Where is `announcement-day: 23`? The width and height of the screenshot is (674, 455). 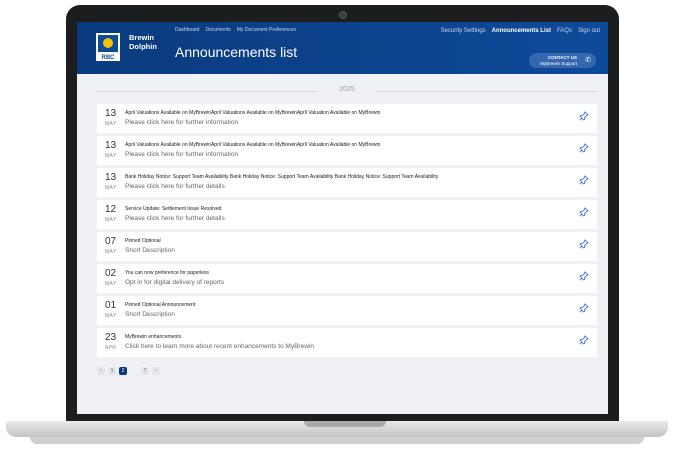 announcement-day: 23 is located at coordinates (111, 337).